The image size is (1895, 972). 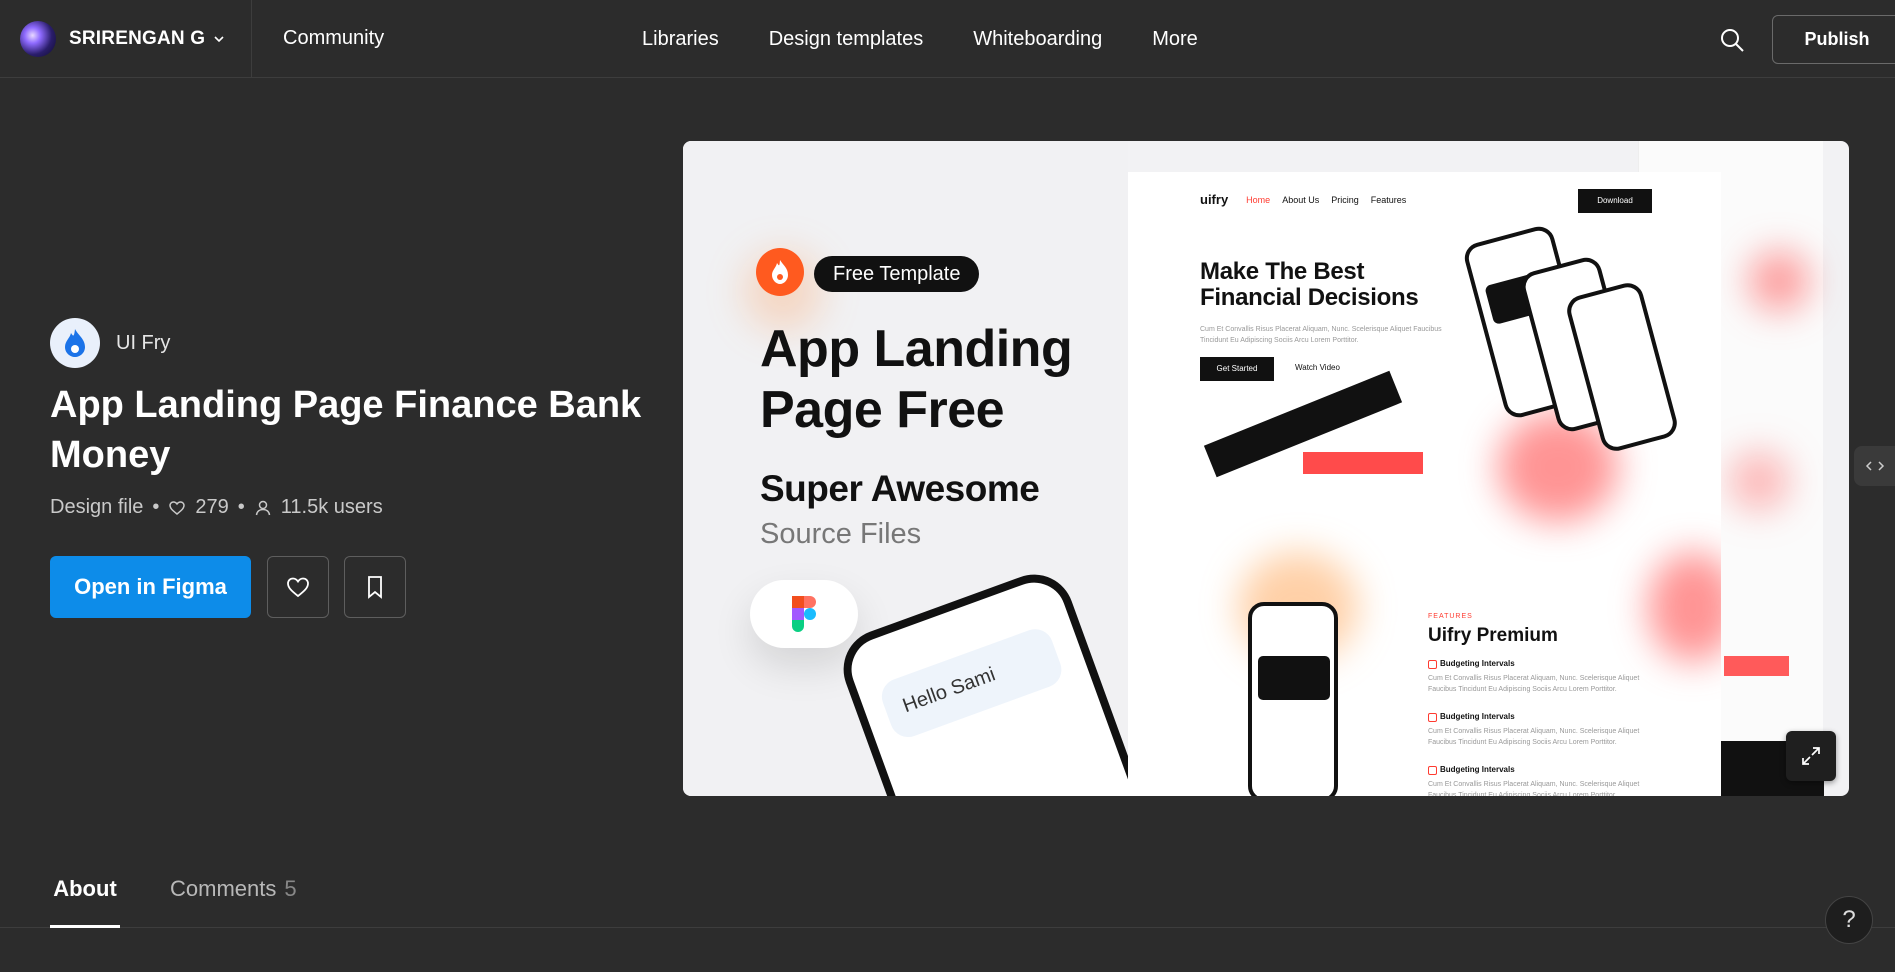 What do you see at coordinates (137, 38) in the screenshot?
I see `account-name: SRIRENGAN G` at bounding box center [137, 38].